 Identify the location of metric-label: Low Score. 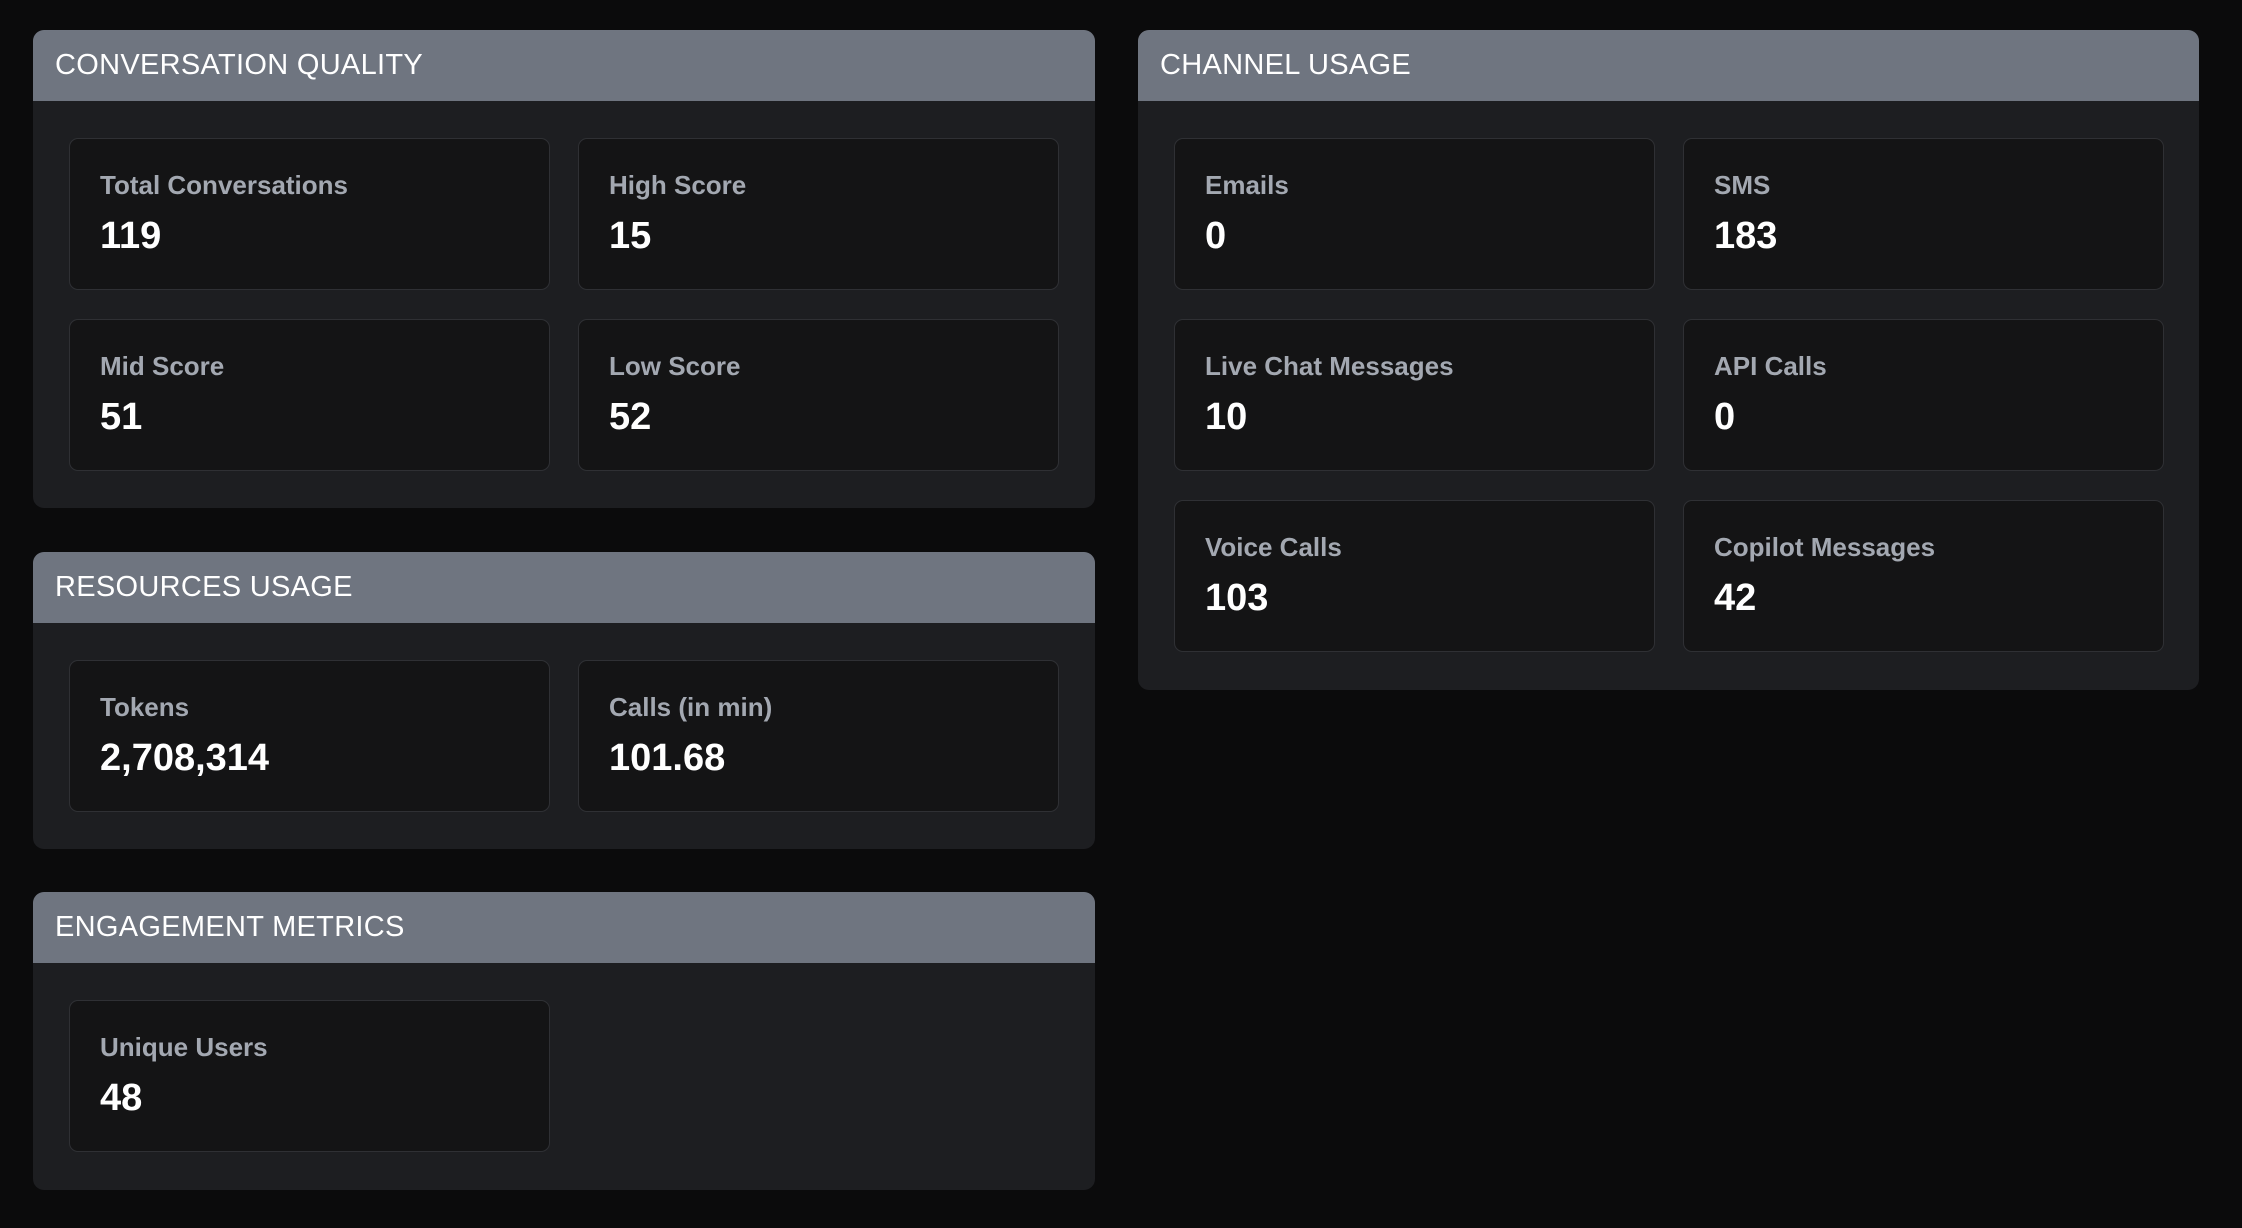
(675, 366).